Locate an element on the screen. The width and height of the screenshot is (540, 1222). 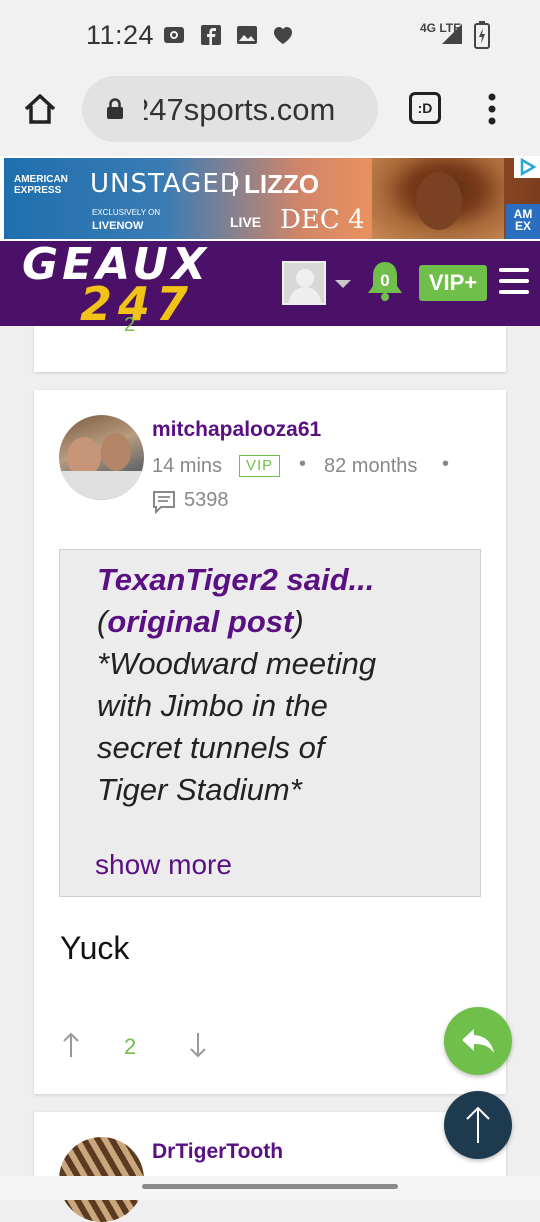
status-time: 11:24 is located at coordinates (120, 35).